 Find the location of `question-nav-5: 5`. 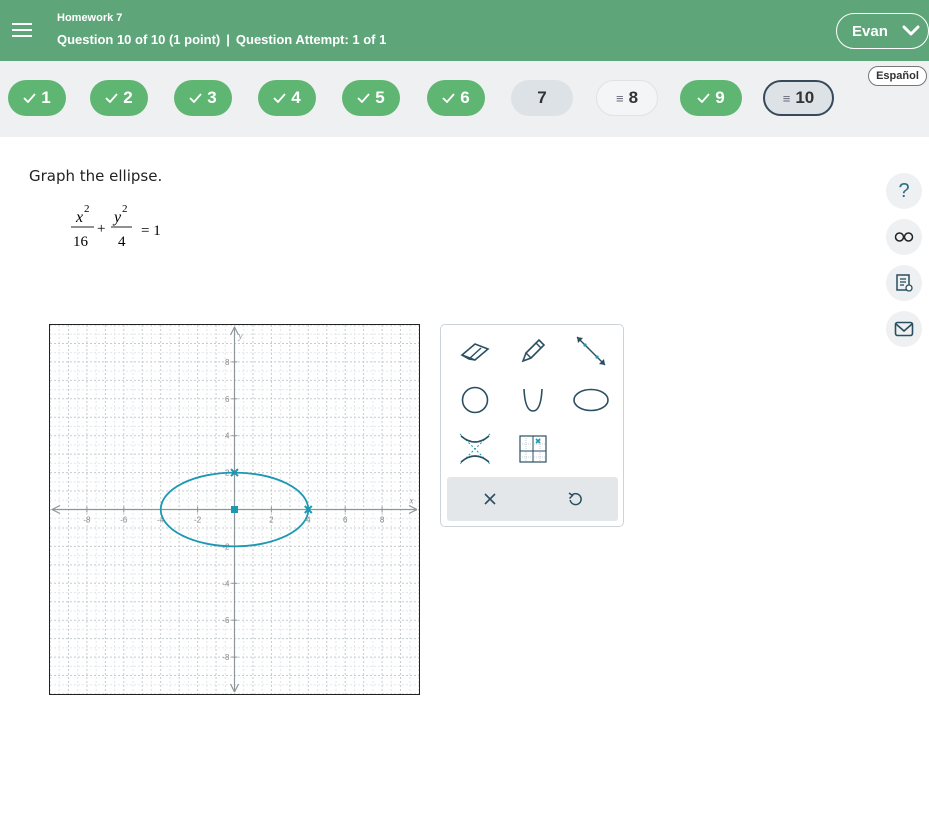

question-nav-5: 5 is located at coordinates (371, 98).